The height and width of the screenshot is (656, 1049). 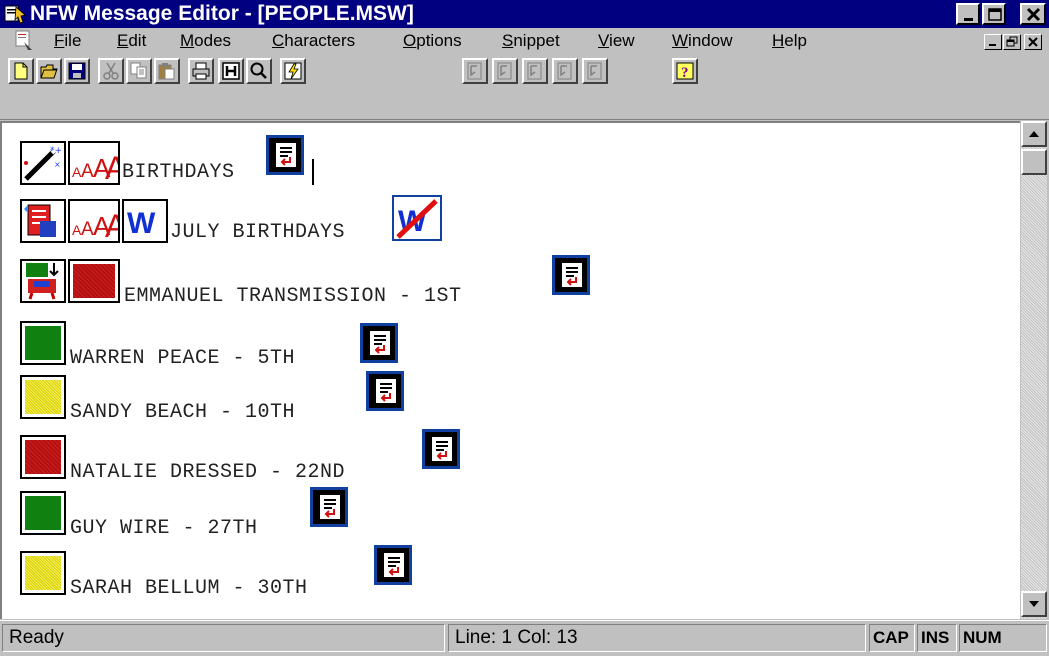 I want to click on snippet-5-icon, so click(x=594, y=71).